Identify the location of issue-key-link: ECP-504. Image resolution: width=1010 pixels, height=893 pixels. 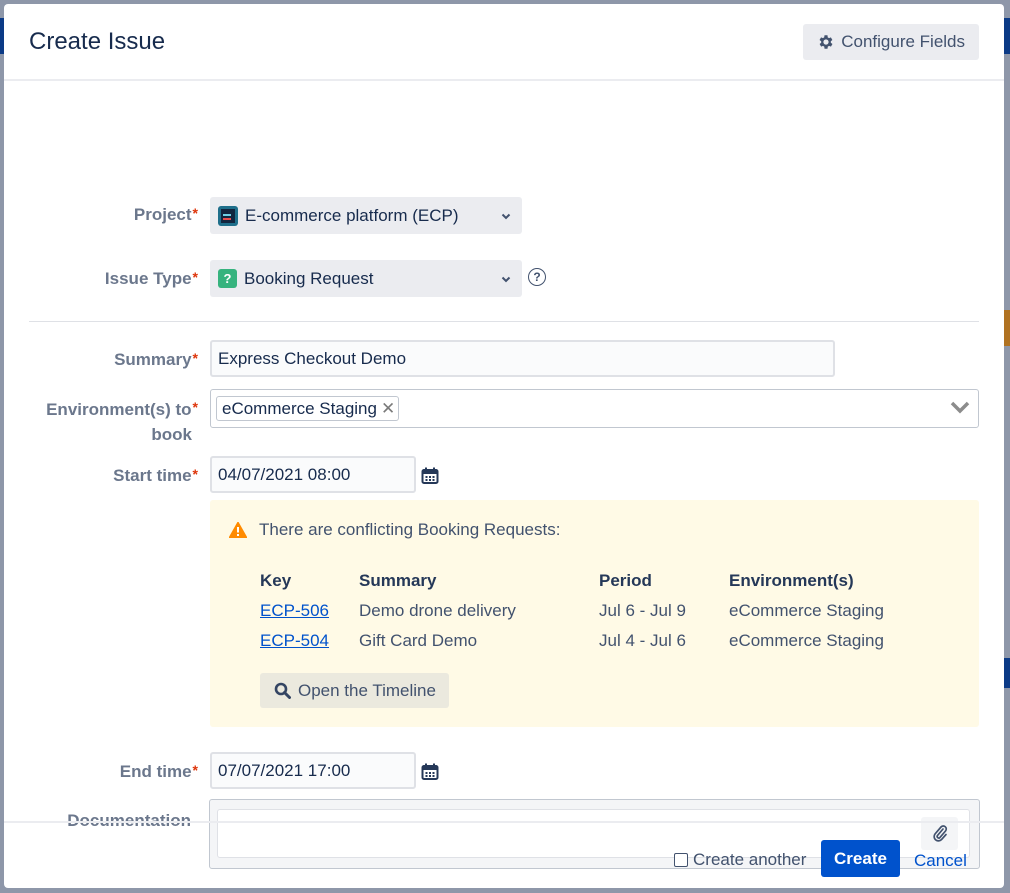
(294, 640).